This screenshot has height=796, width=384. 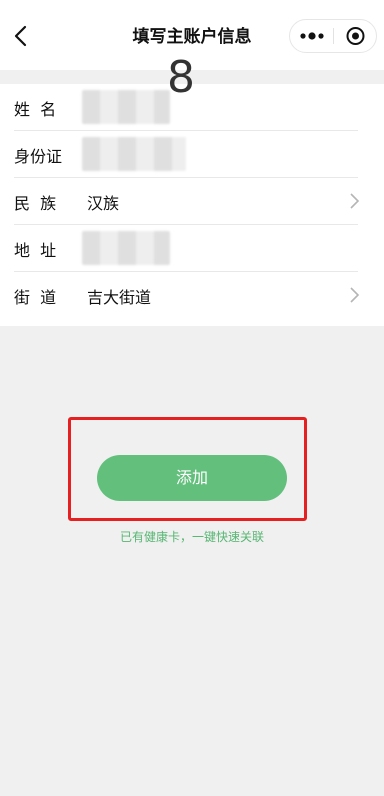 What do you see at coordinates (38, 156) in the screenshot?
I see `idcard-label: 身份证` at bounding box center [38, 156].